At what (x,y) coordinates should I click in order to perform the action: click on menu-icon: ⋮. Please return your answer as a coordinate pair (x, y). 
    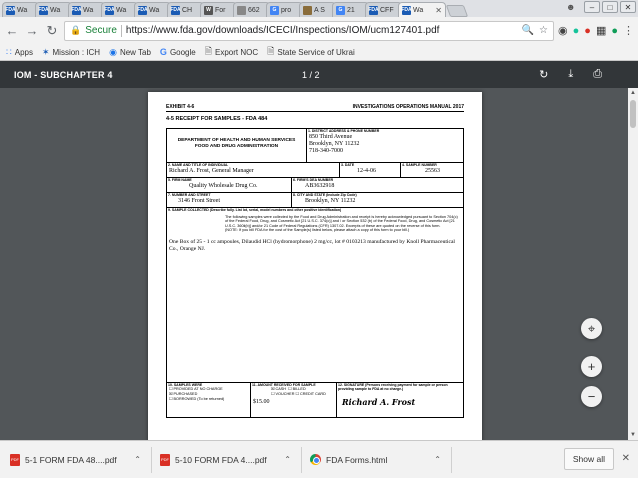
    Looking at the image, I should click on (628, 30).